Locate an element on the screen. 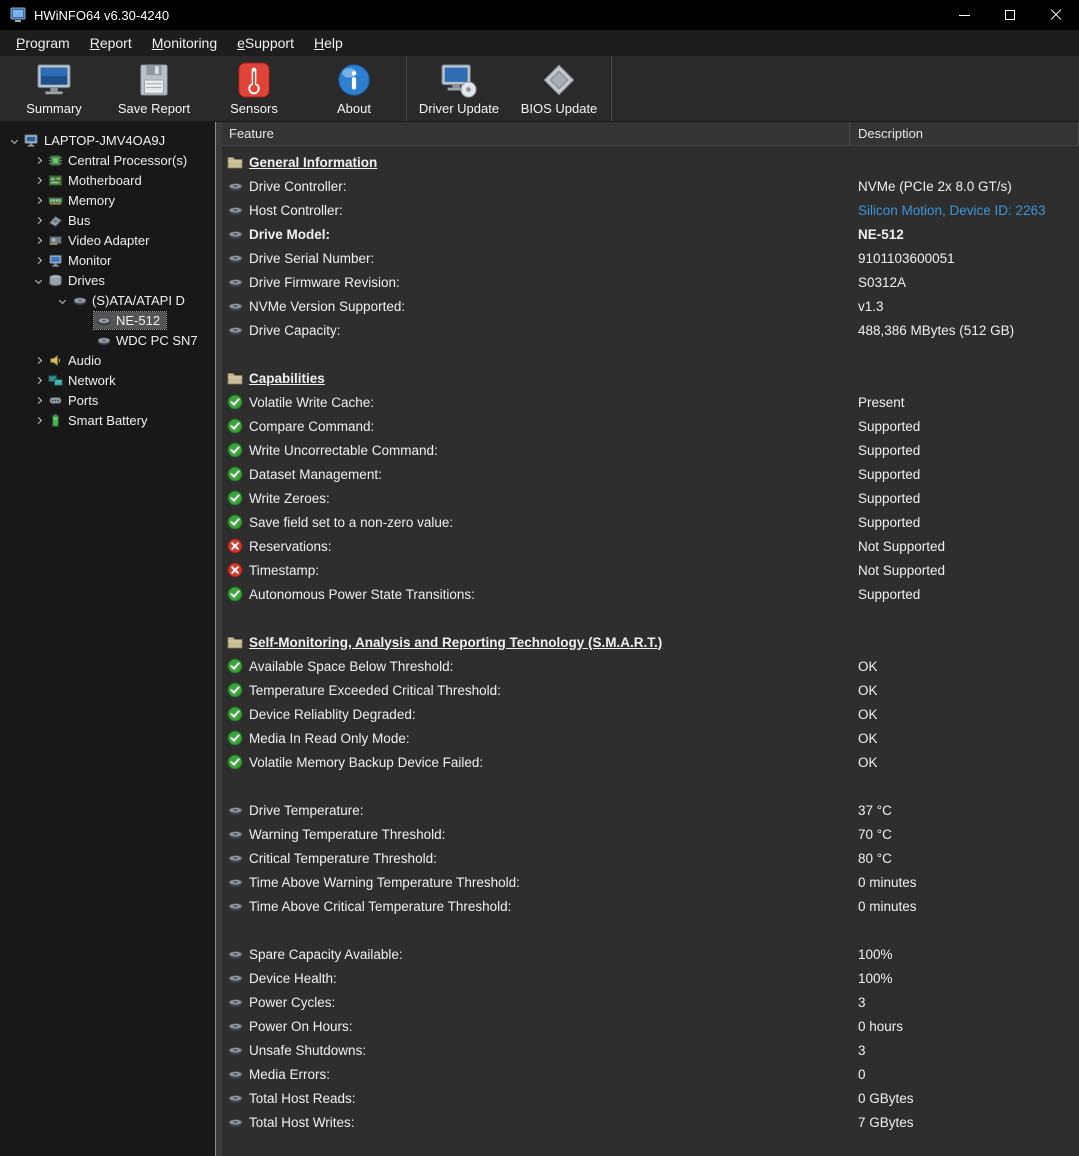 This screenshot has width=1079, height=1156. feature-row-media-in-read-only-mode: Media In Read Only Mode: OK is located at coordinates (650, 738).